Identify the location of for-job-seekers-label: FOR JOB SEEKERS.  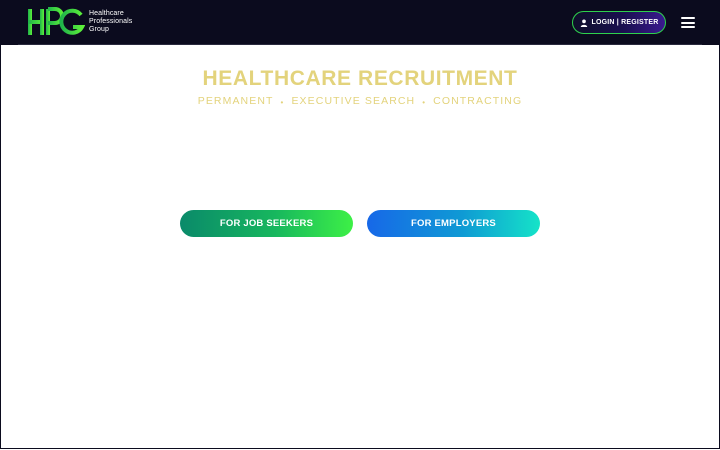
(266, 223).